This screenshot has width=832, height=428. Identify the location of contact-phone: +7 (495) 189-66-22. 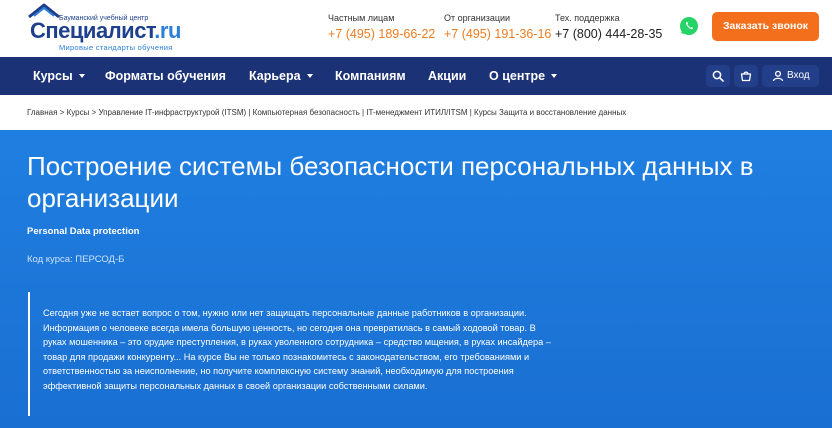
(381, 34).